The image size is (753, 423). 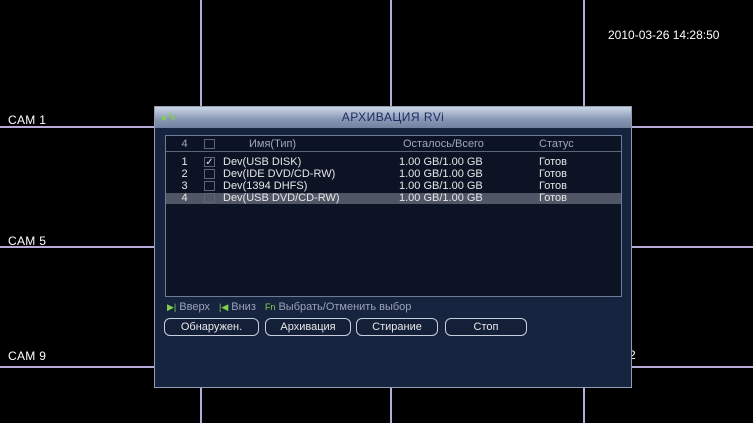 I want to click on hint-down: |◀ Вниз, so click(x=237, y=307).